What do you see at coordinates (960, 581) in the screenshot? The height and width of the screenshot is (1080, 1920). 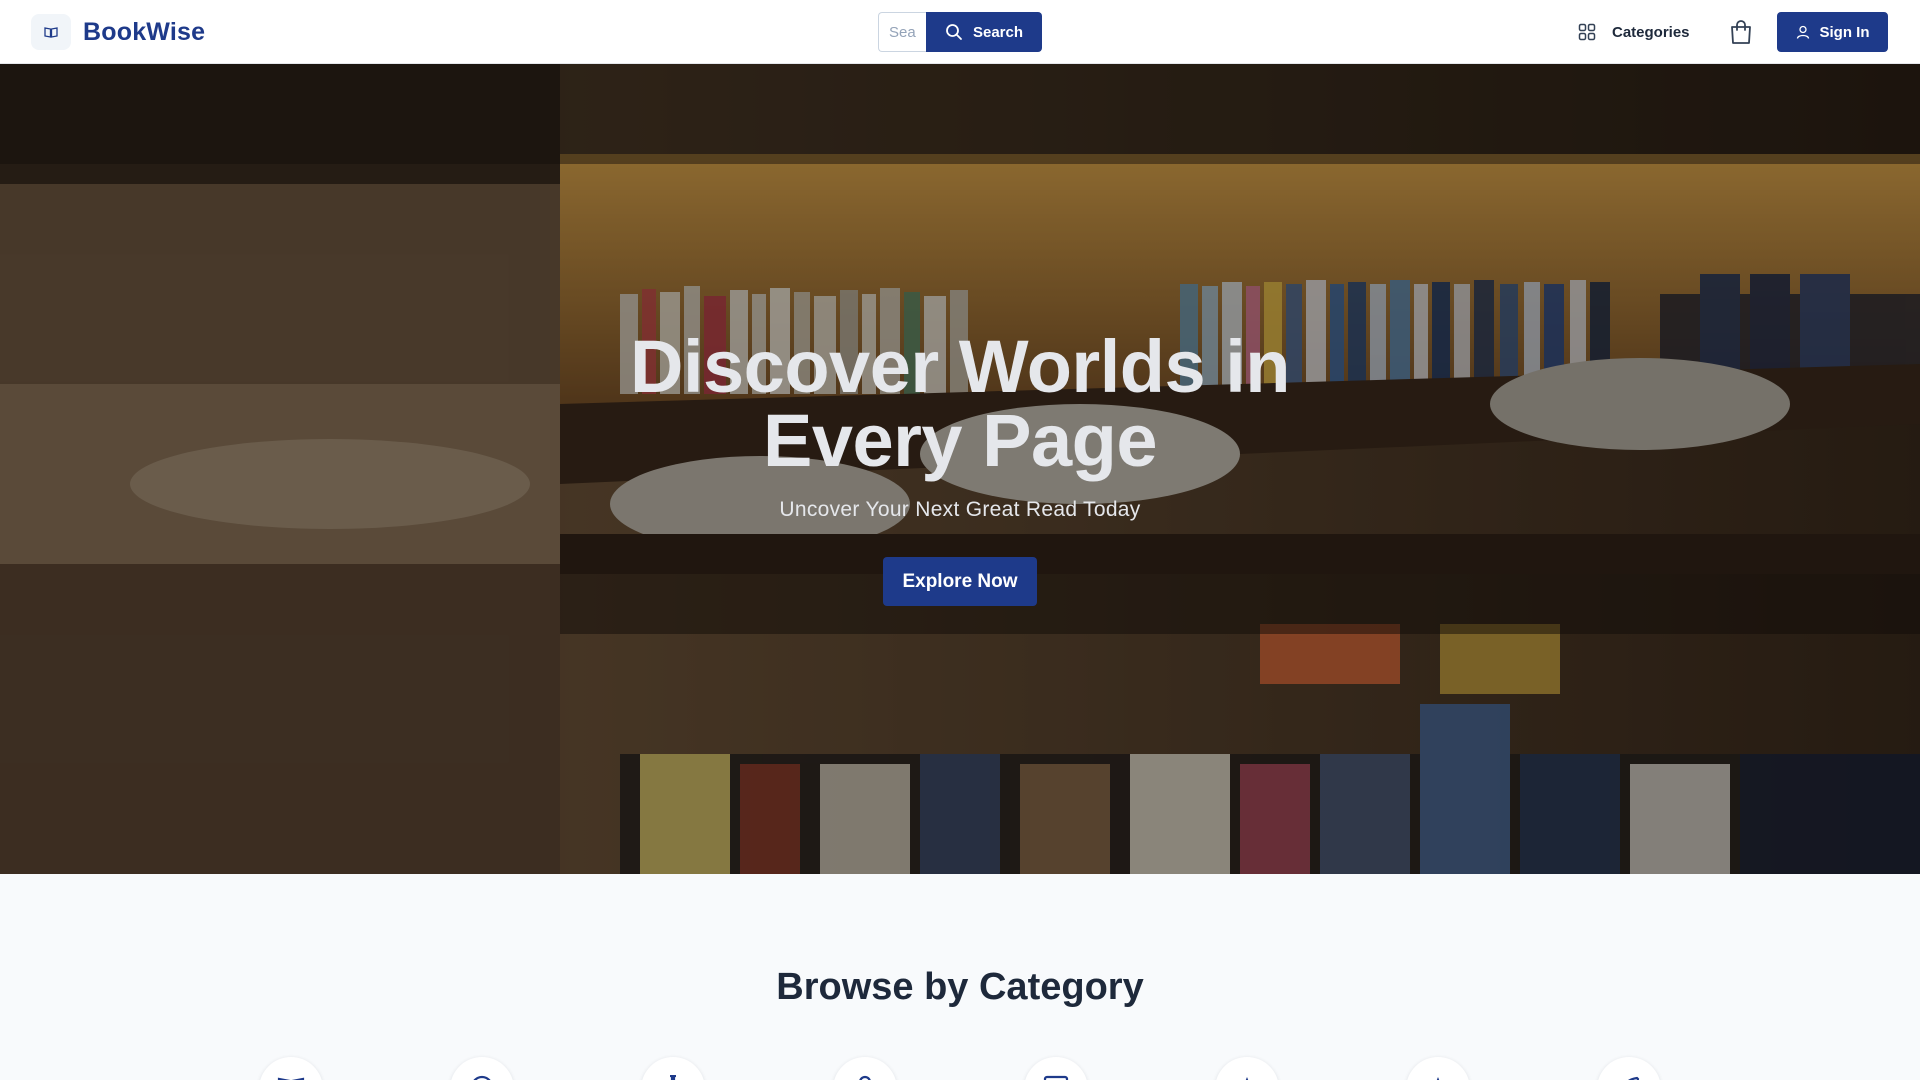 I see `explore-now-button: Explore Now` at bounding box center [960, 581].